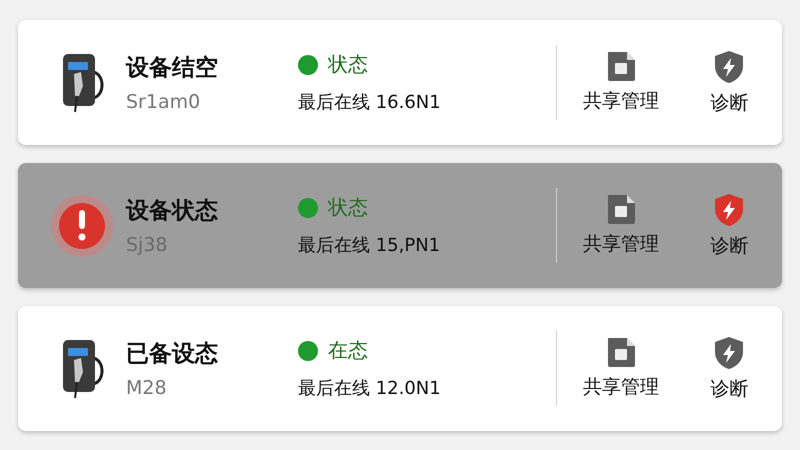 This screenshot has width=800, height=450. I want to click on last-online-text: 最后在线 12.0N1, so click(370, 388).